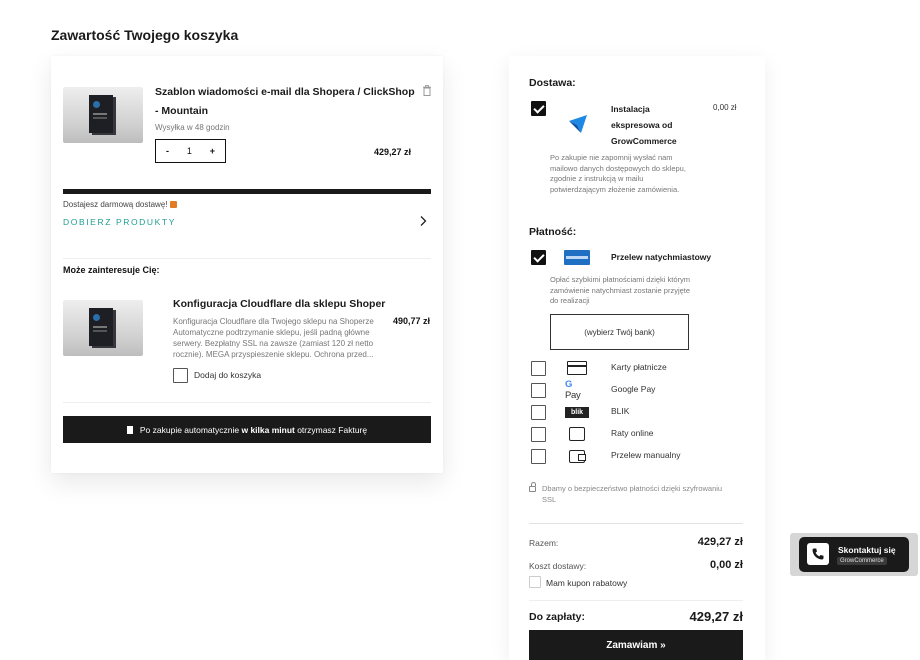 The width and height of the screenshot is (920, 660). I want to click on invoice-bold: w kilka minut, so click(268, 429).